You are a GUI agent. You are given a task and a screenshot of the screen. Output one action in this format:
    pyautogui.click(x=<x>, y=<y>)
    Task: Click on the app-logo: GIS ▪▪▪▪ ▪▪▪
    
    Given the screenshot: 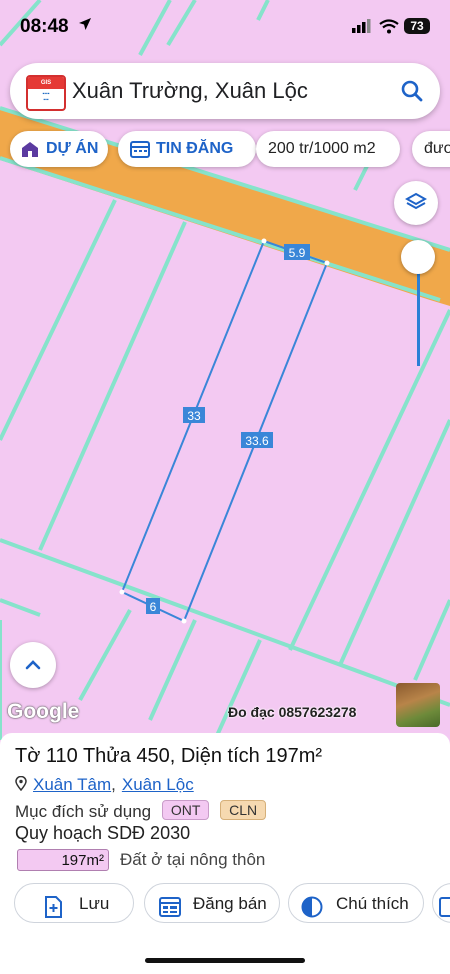 What is the action you would take?
    pyautogui.click(x=46, y=93)
    